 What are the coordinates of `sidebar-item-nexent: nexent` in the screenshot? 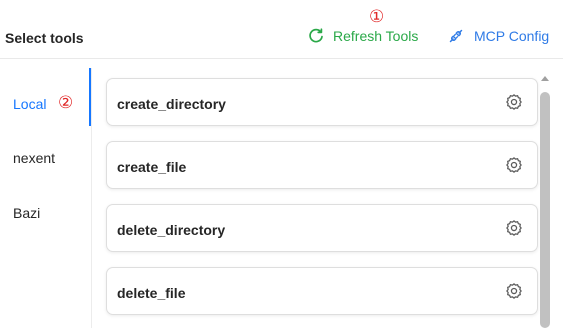 It's located at (34, 158).